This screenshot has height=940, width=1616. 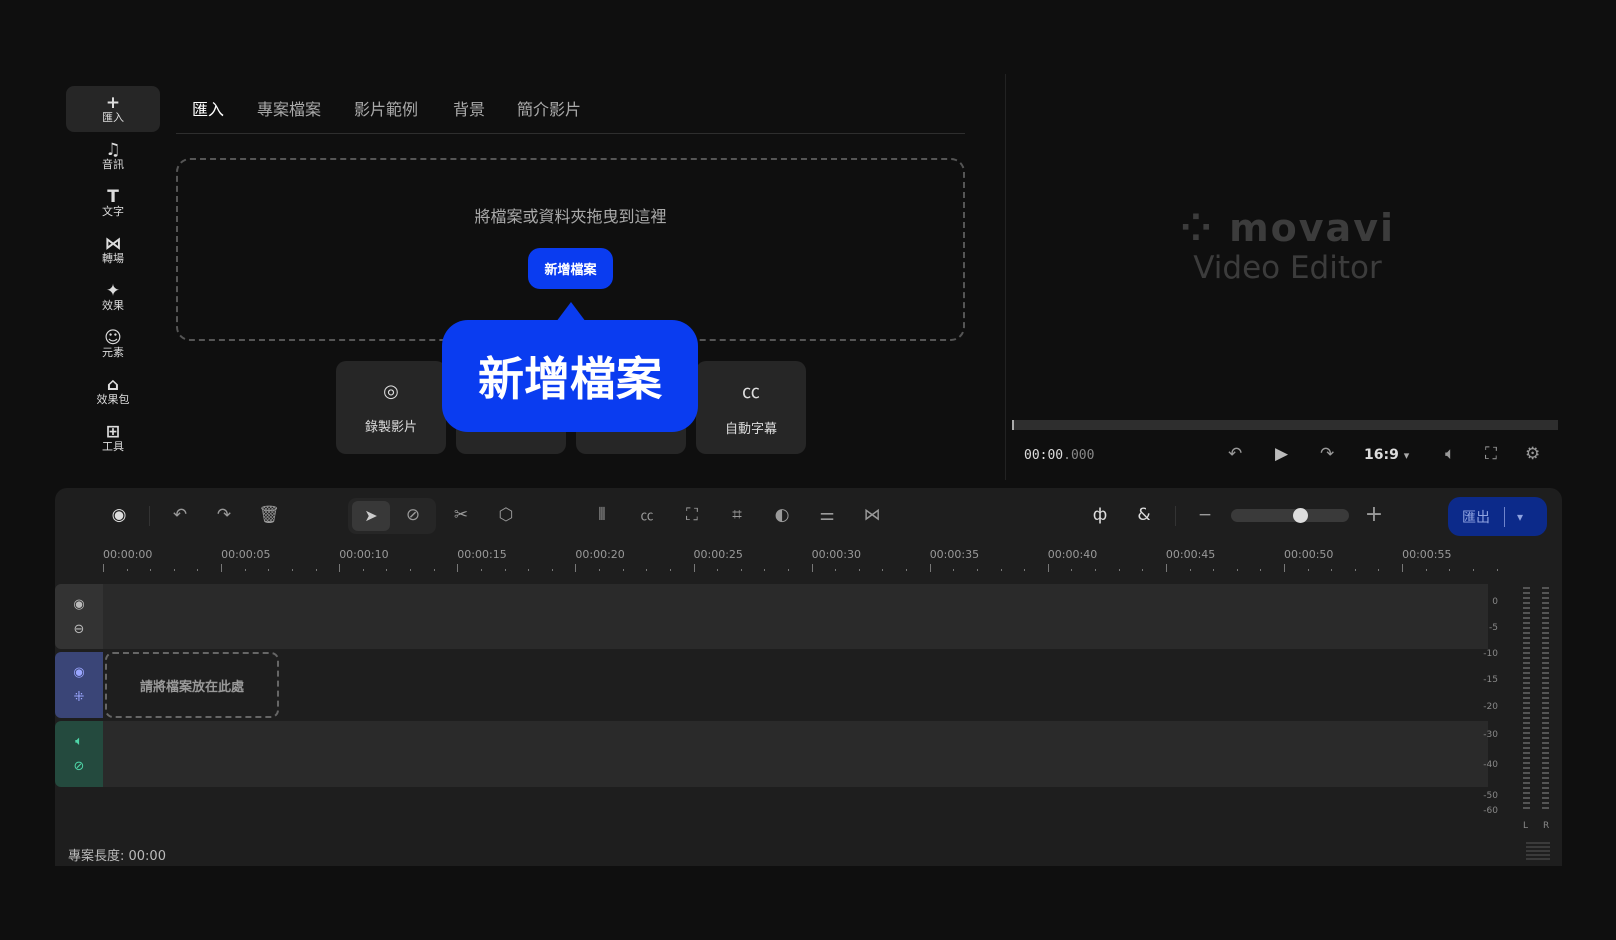 I want to click on undo-icon: ↶, so click(x=180, y=515).